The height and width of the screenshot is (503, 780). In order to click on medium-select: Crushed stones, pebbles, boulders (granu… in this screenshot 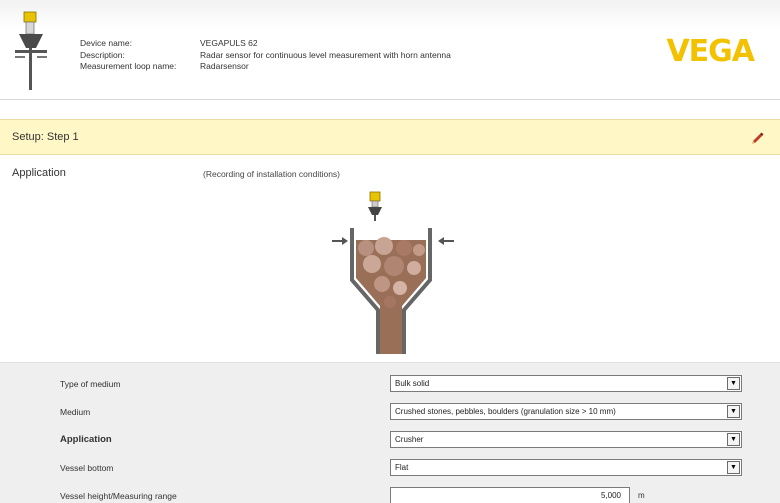, I will do `click(566, 411)`.